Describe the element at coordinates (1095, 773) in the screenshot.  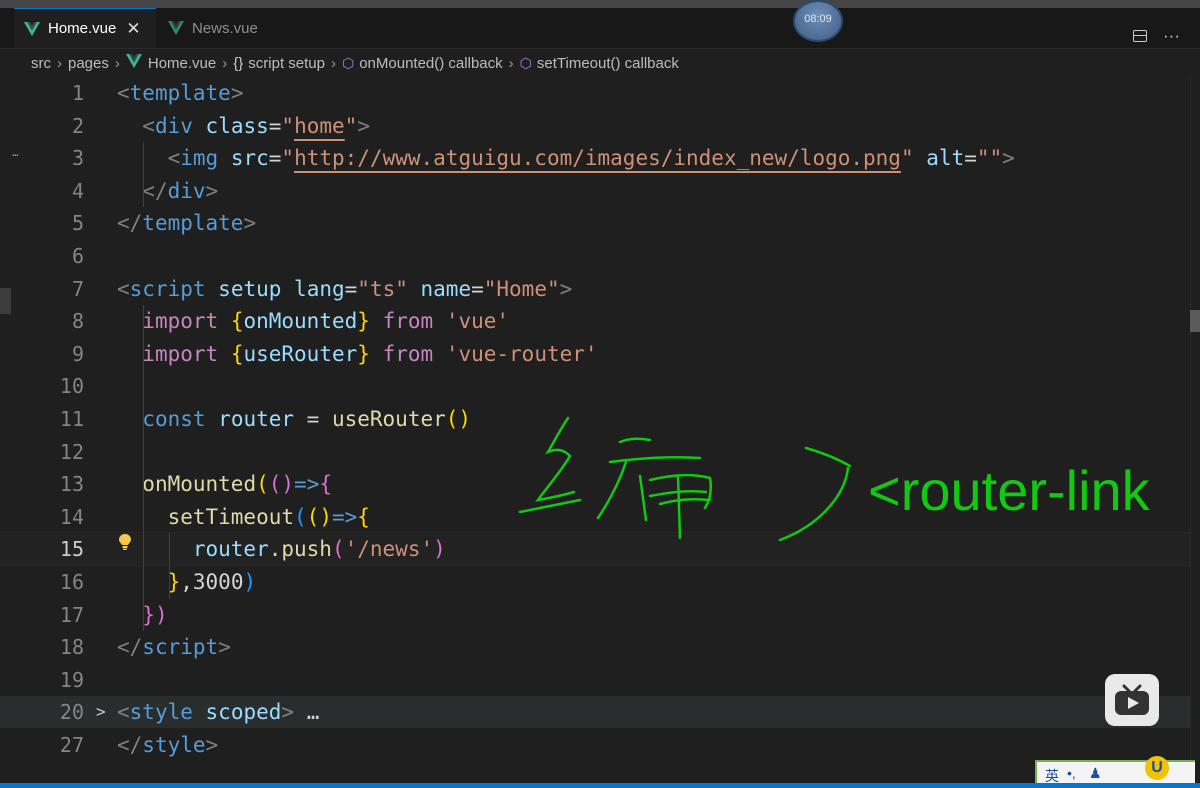
I see `user-icon: ♟` at that location.